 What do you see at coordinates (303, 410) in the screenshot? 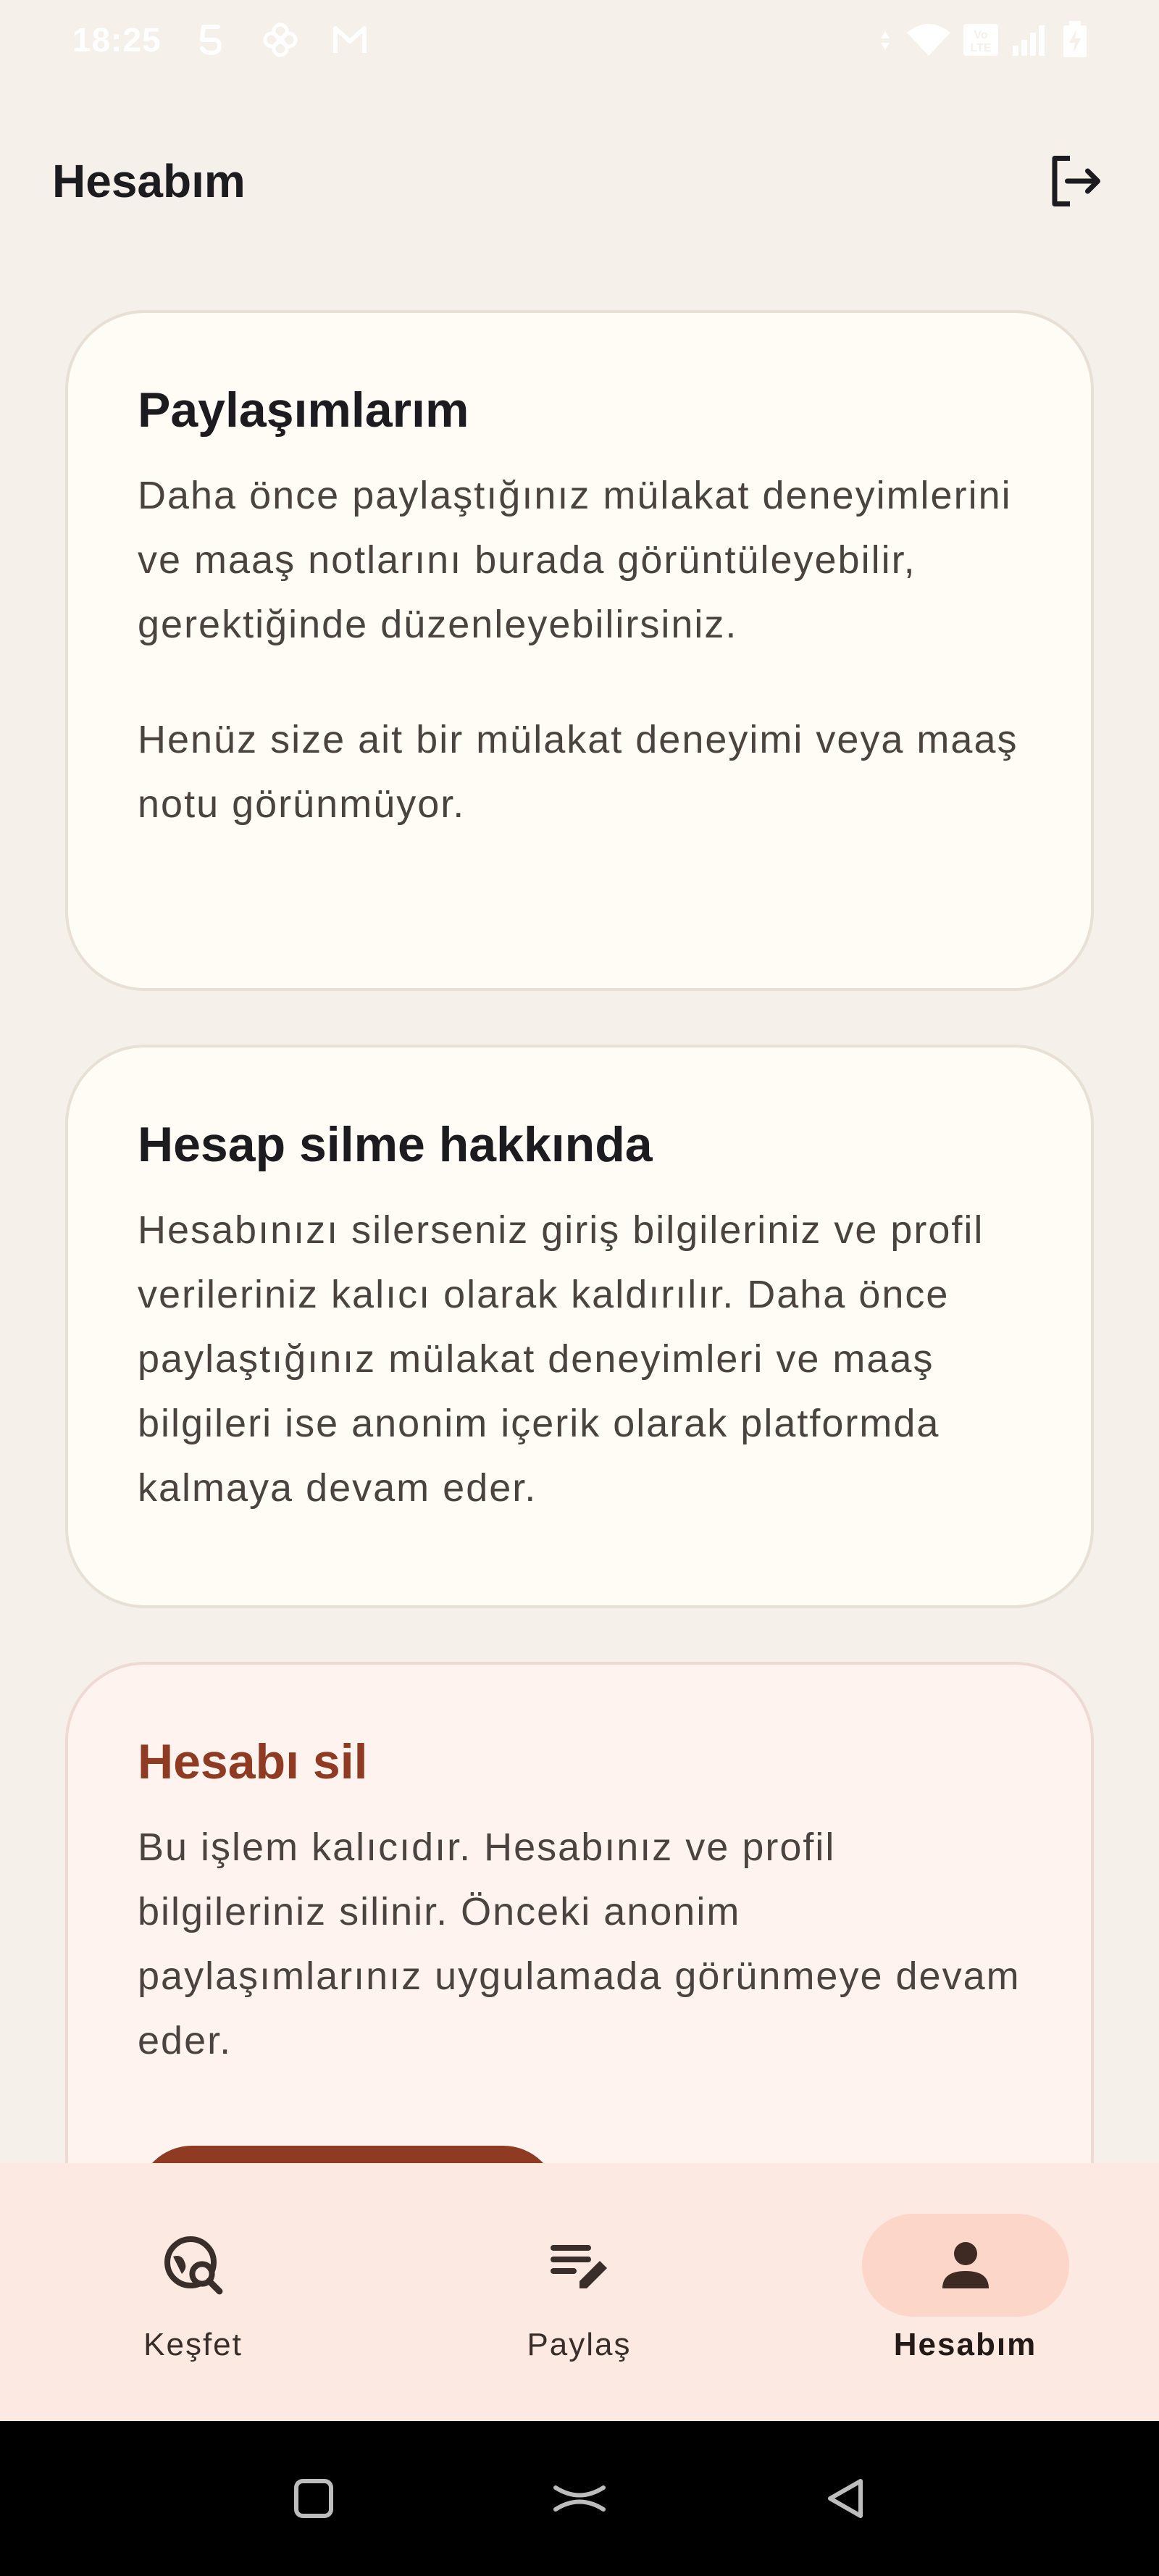
I see `my-shares-title: Paylaşımlarım` at bounding box center [303, 410].